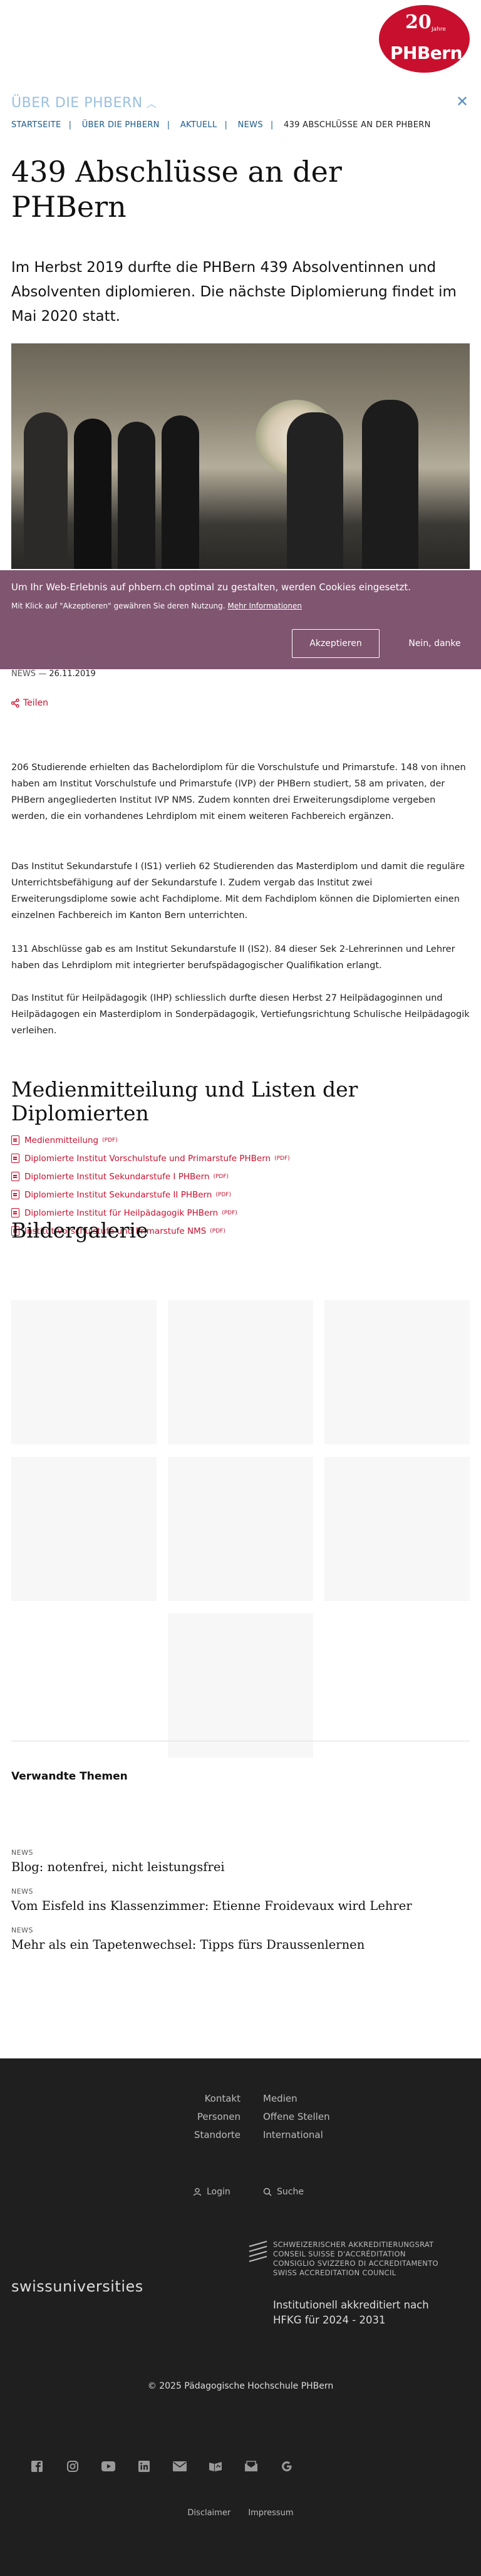 Image resolution: width=481 pixels, height=2576 pixels. I want to click on footer-link-standorte: Standorte, so click(204, 2135).